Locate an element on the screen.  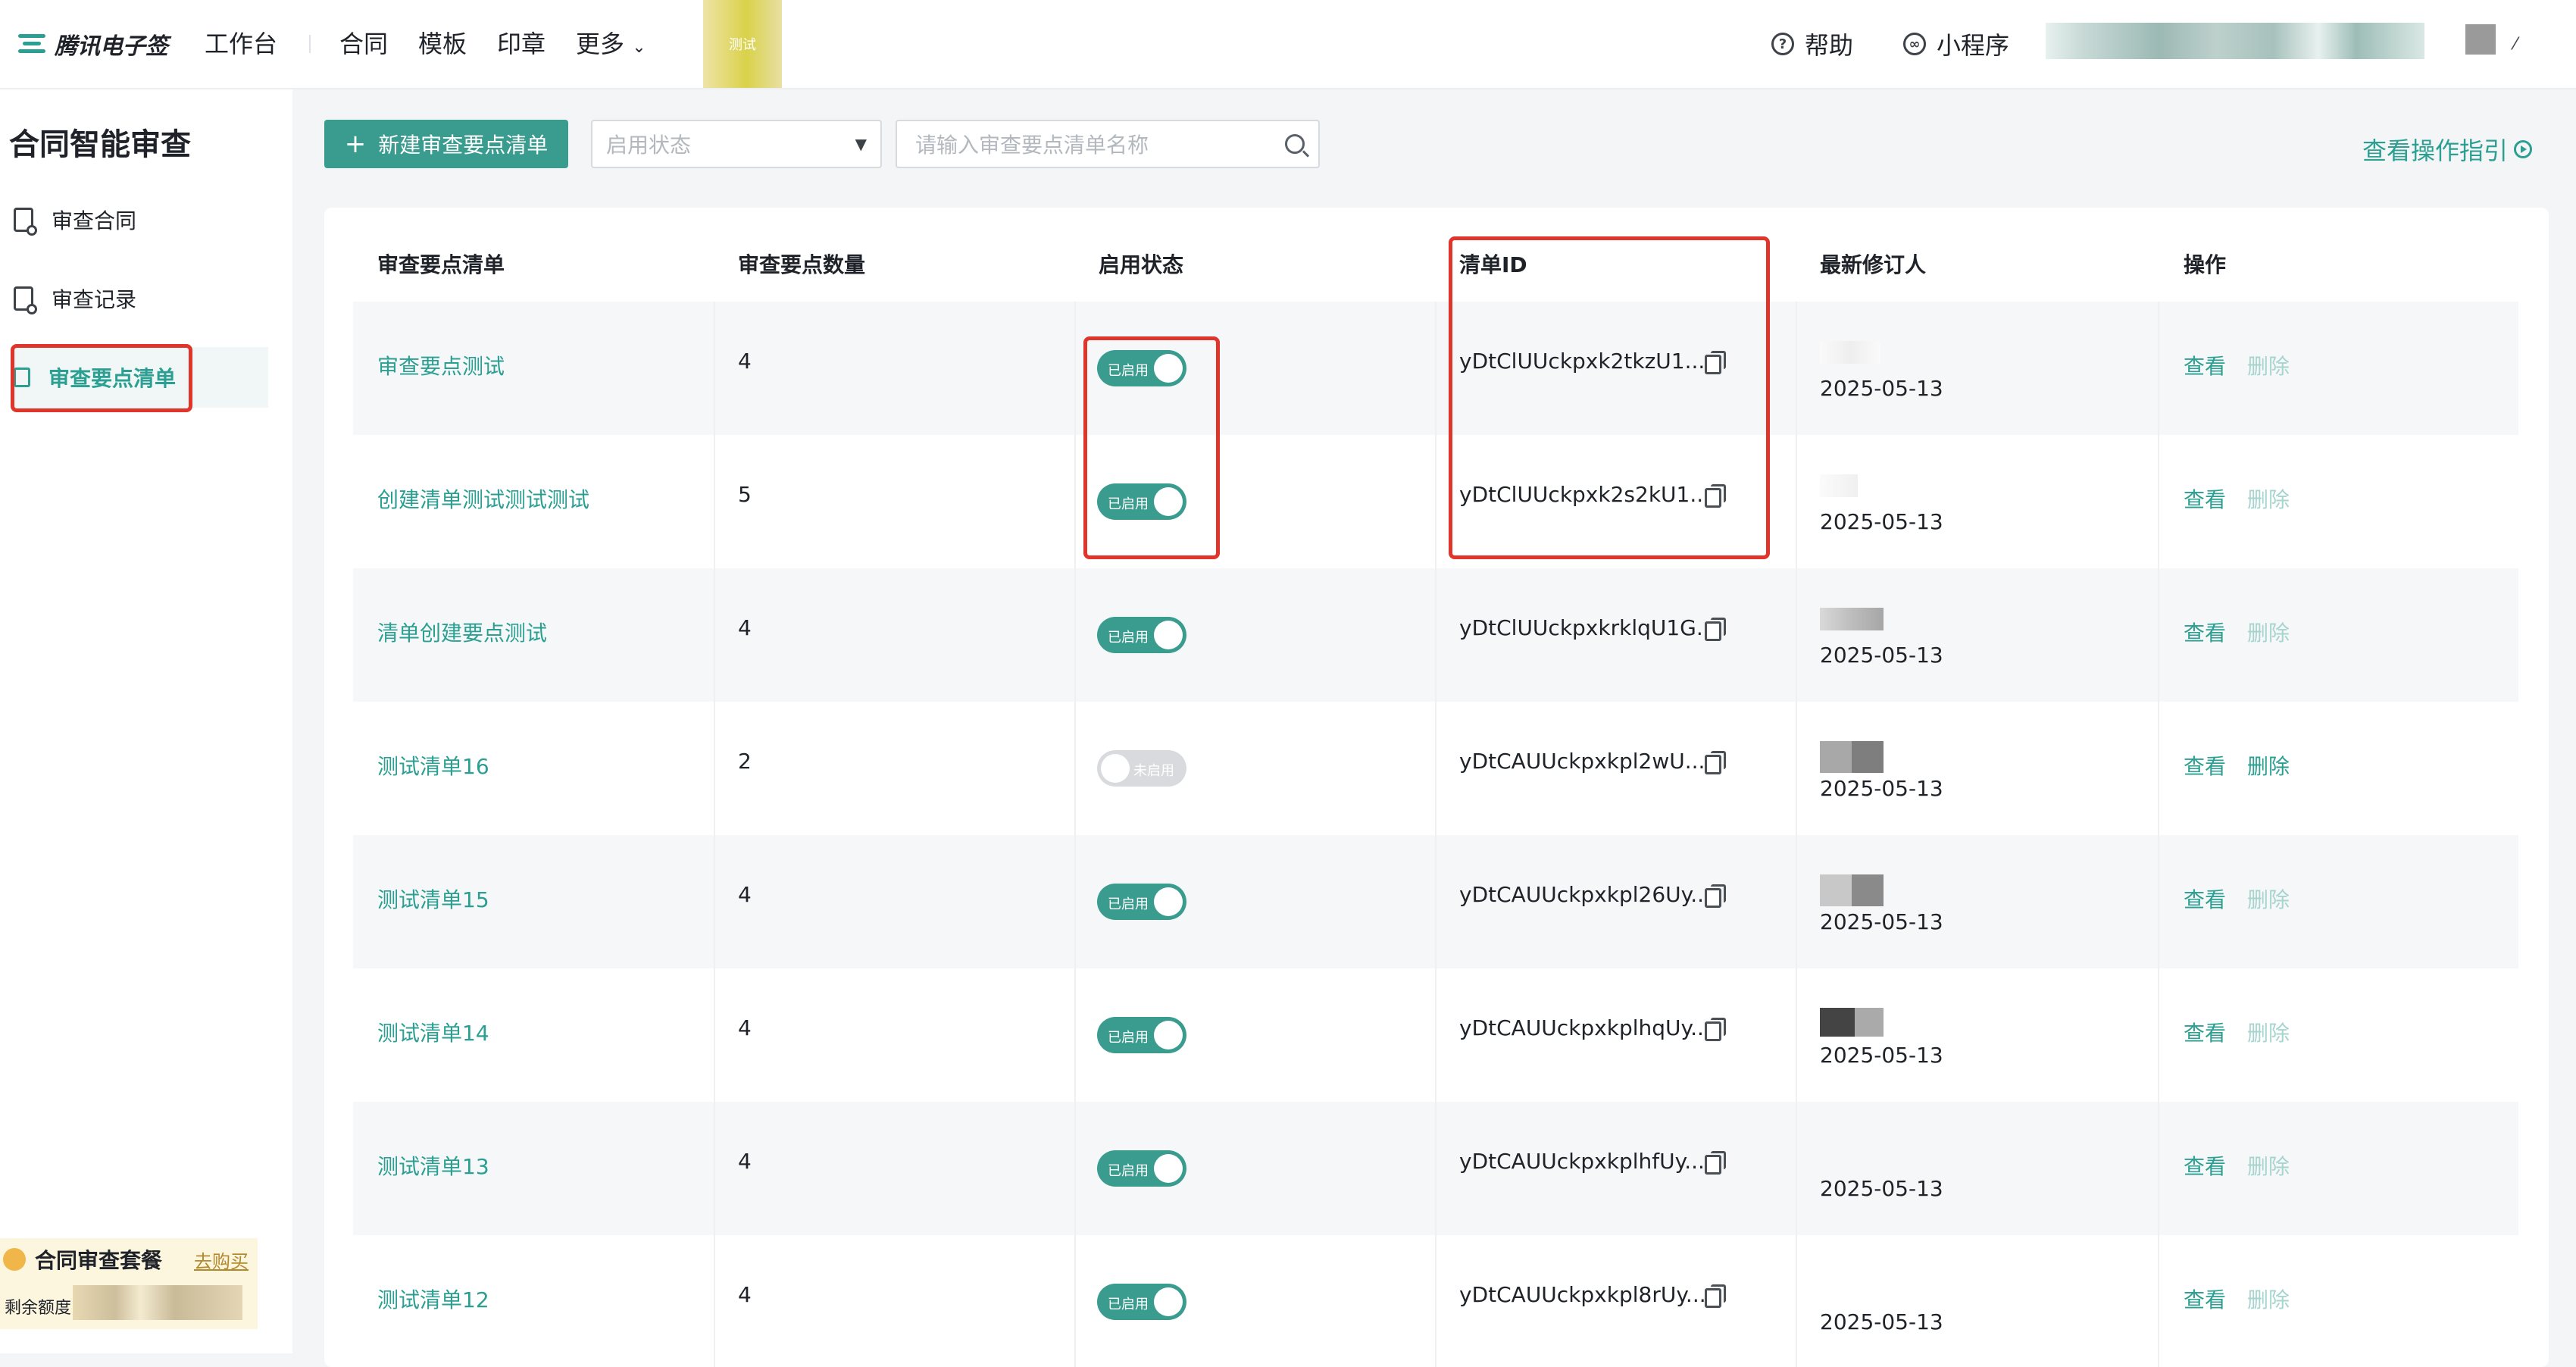
play-circle-icon is located at coordinates (2523, 149).